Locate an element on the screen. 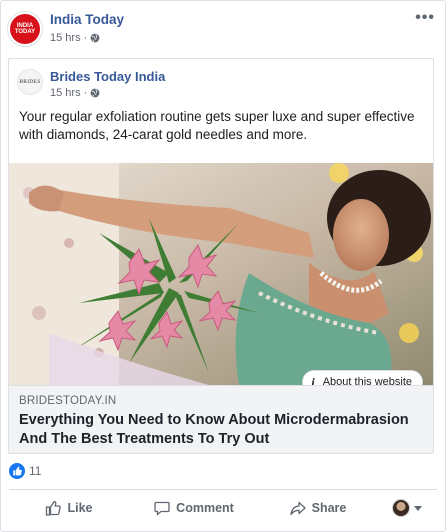 Image resolution: width=446 pixels, height=532 pixels. shared-page-avatar: BRIDES is located at coordinates (30, 82).